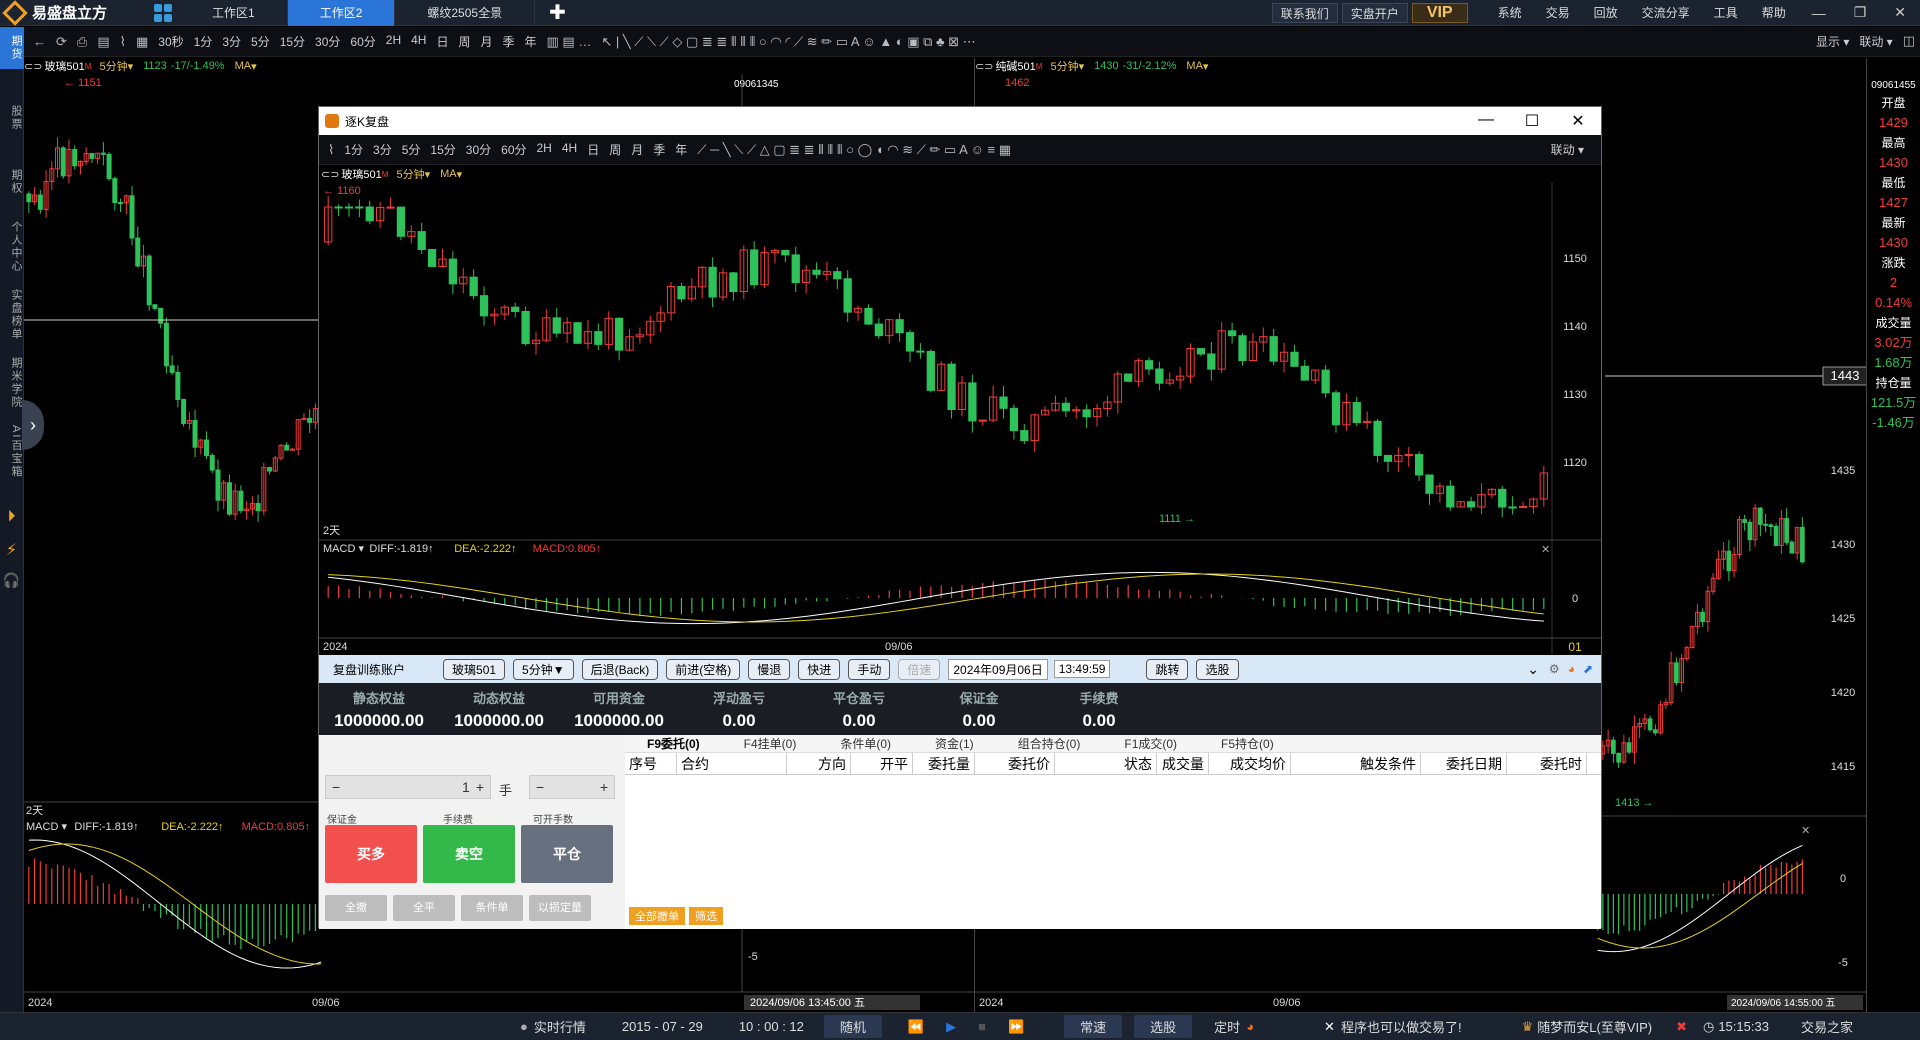 The height and width of the screenshot is (1040, 1920). I want to click on jump-button: 跳转, so click(1167, 669).